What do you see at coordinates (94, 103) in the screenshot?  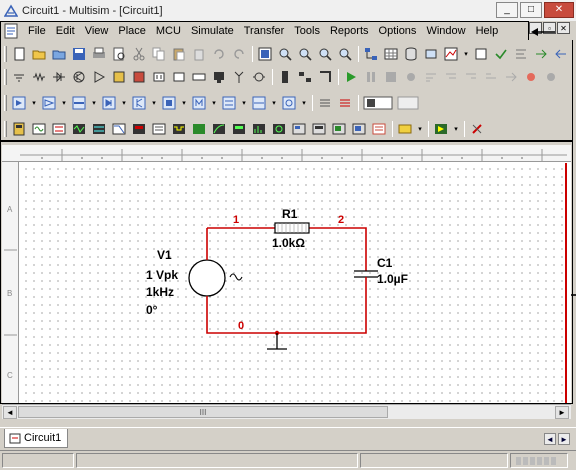 I see `resistor-family-dropdown-icon: ▾` at bounding box center [94, 103].